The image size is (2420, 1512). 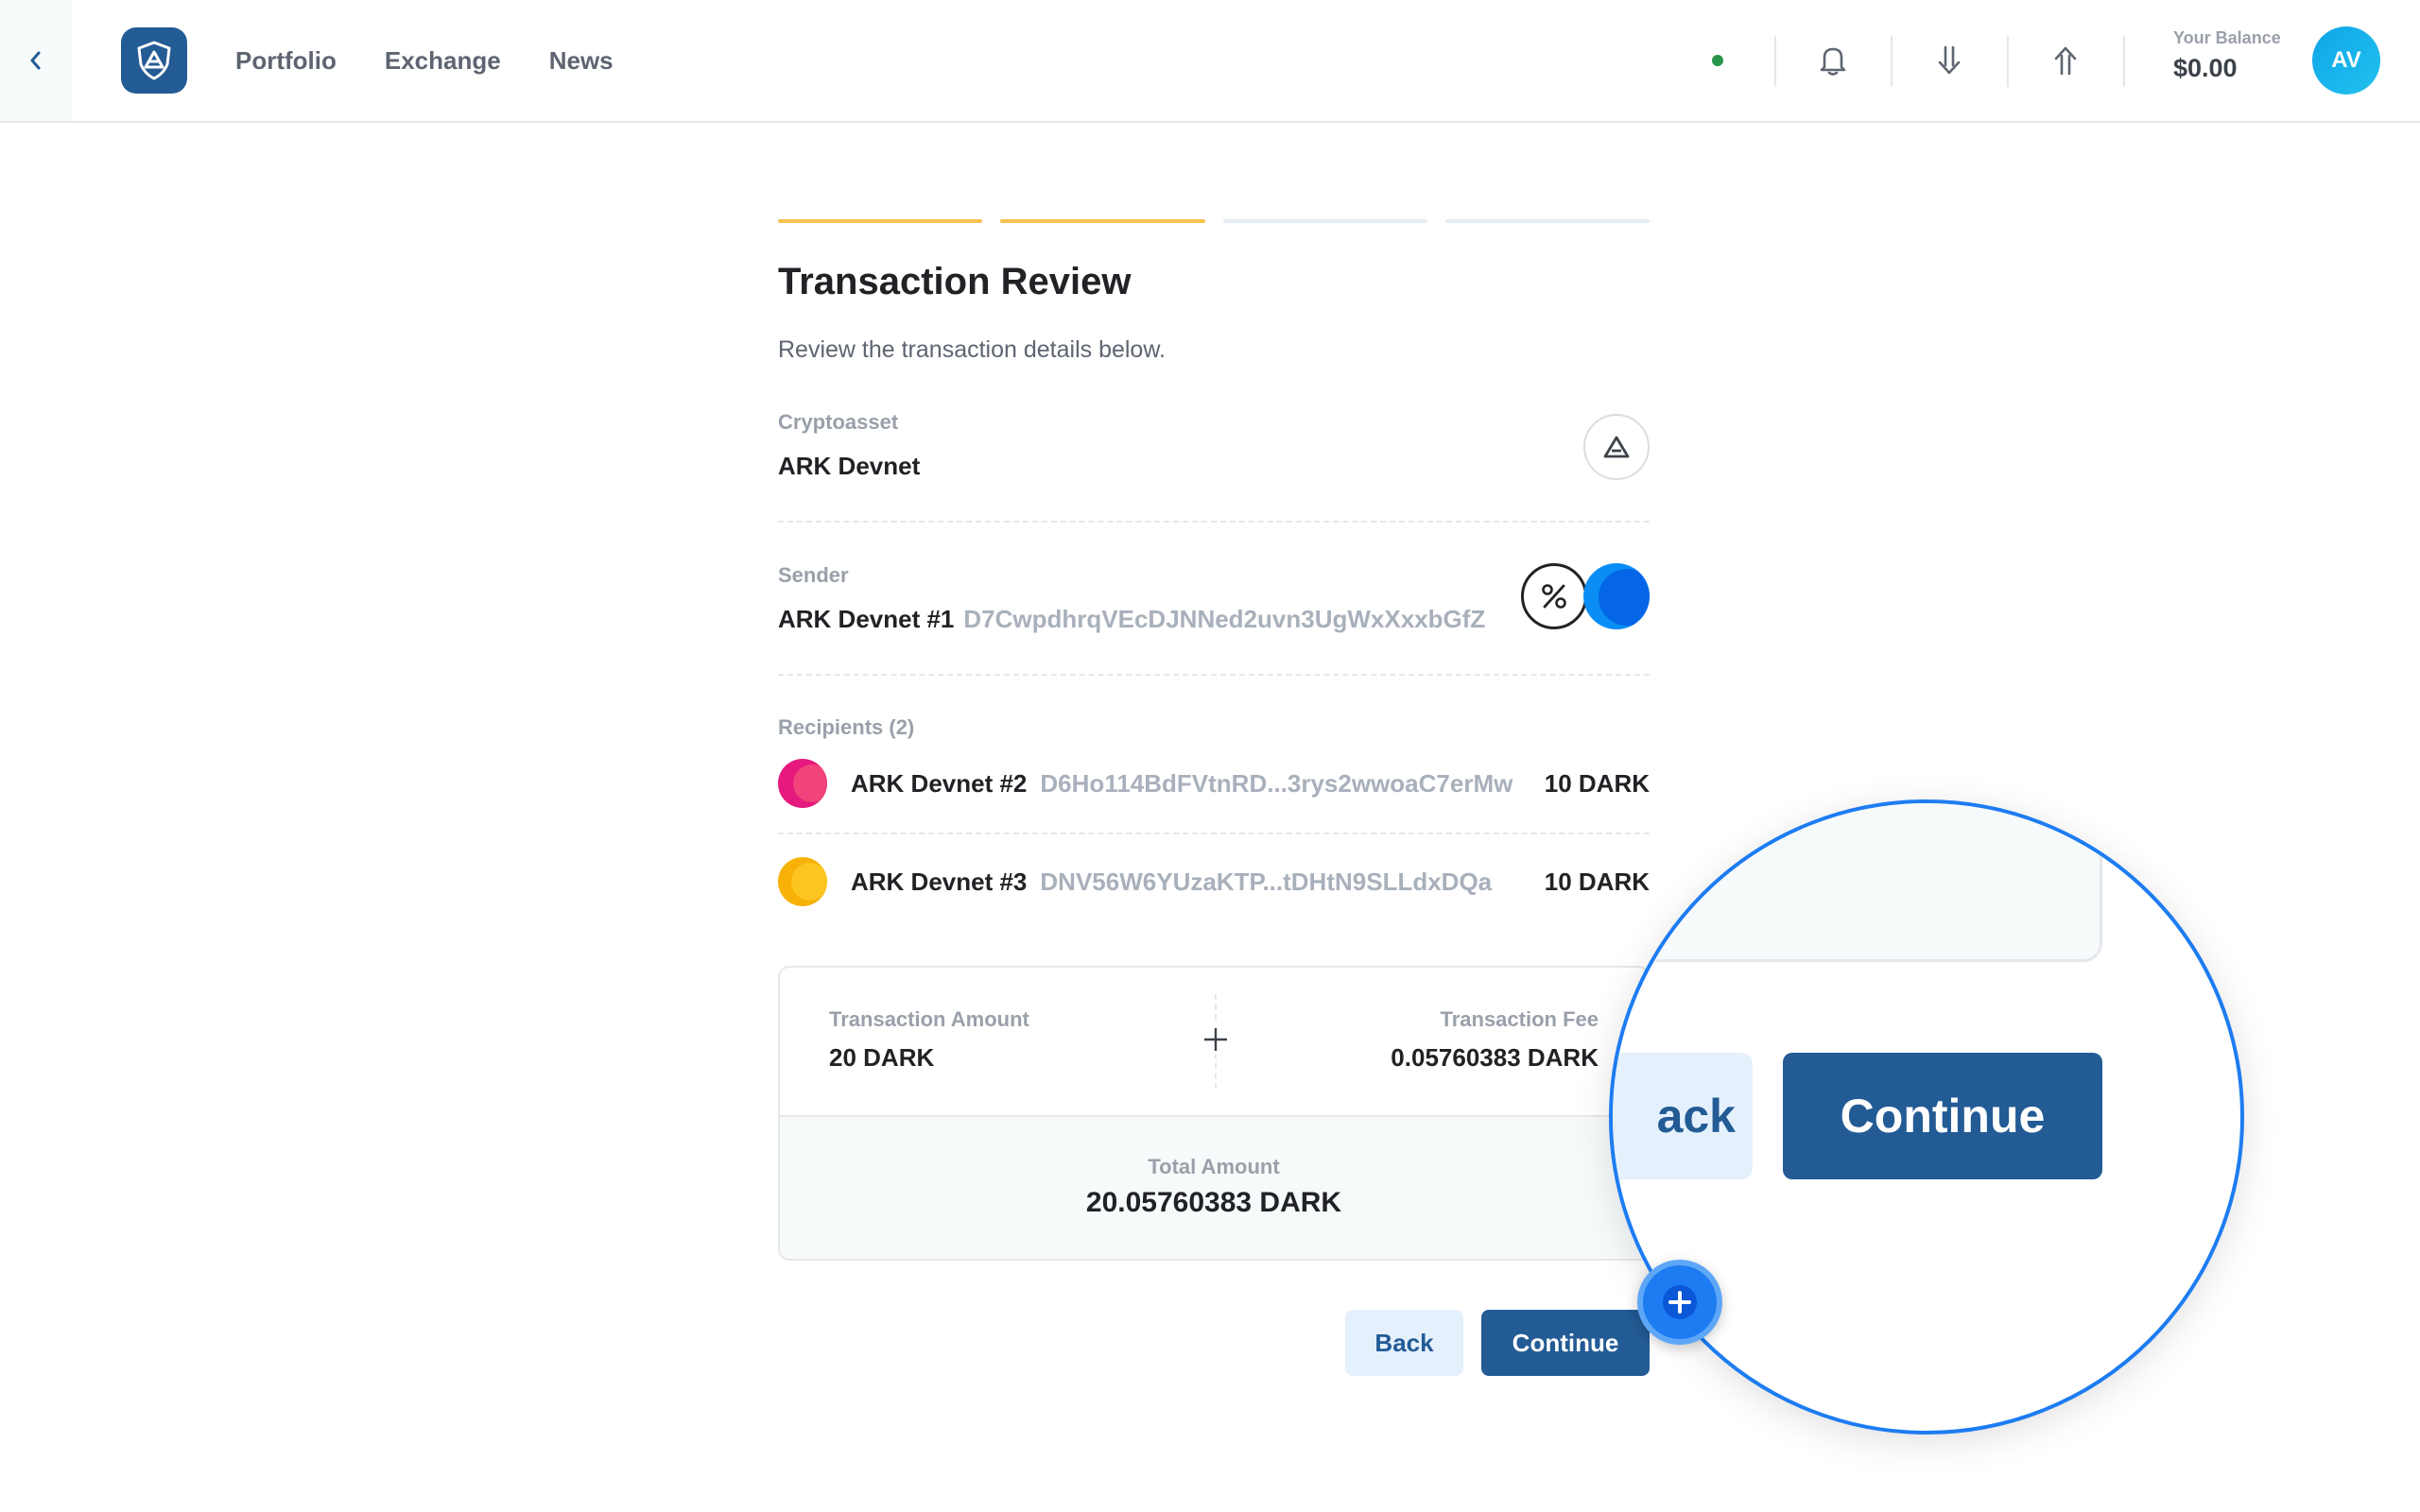 What do you see at coordinates (866, 619) in the screenshot?
I see `sender-name: ARK Devnet #1` at bounding box center [866, 619].